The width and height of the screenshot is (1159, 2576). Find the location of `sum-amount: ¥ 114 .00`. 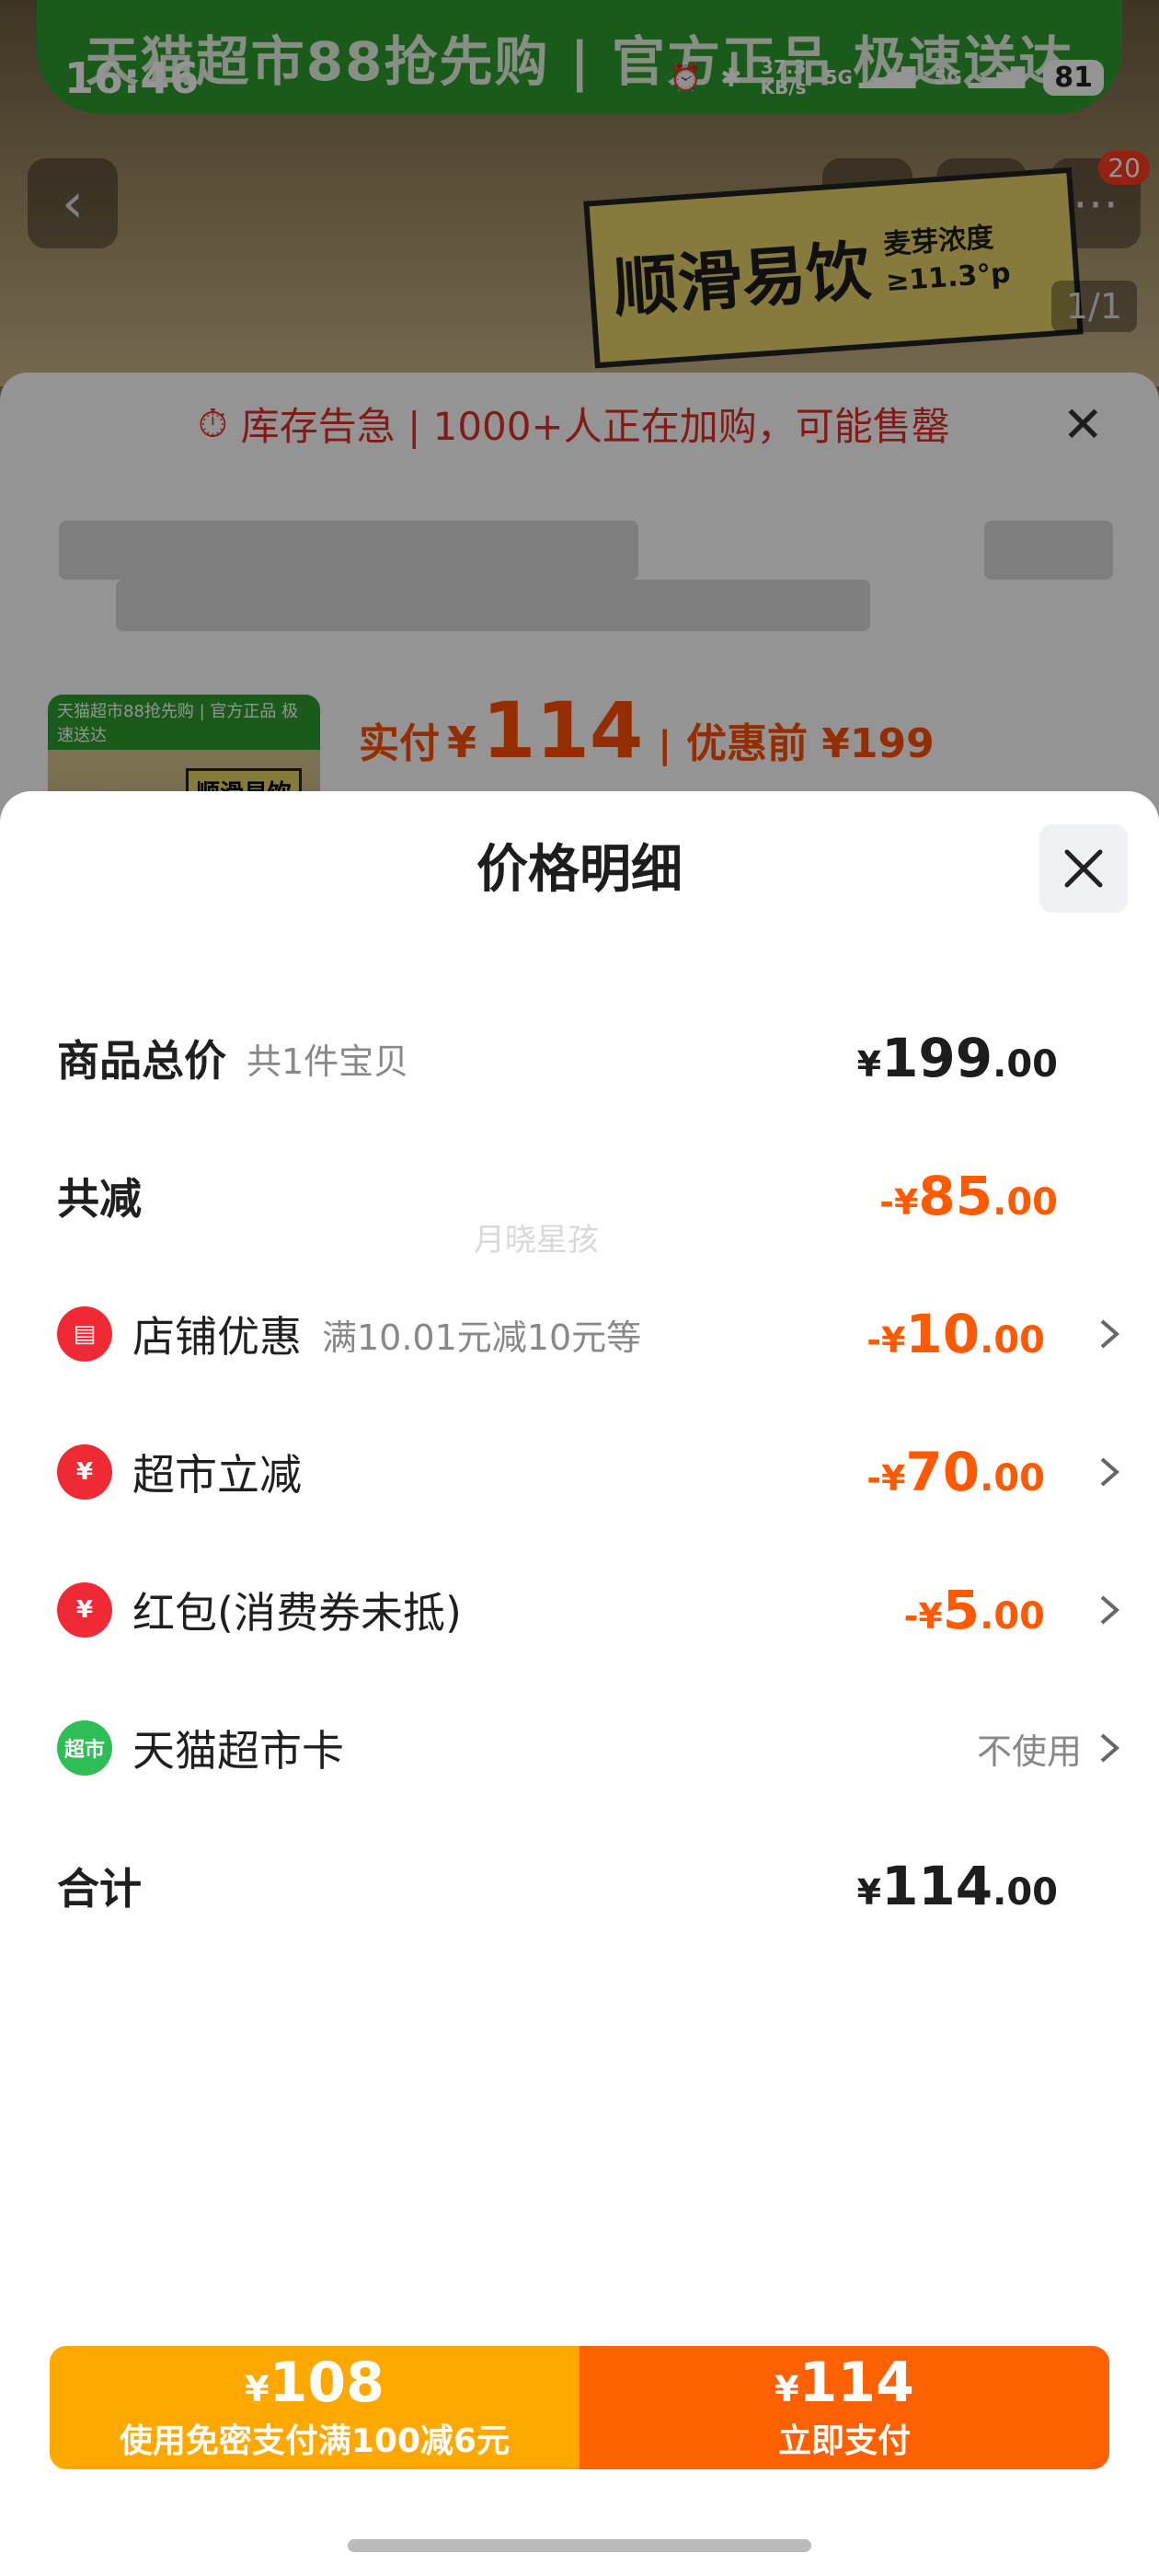

sum-amount: ¥ 114 .00 is located at coordinates (957, 1886).